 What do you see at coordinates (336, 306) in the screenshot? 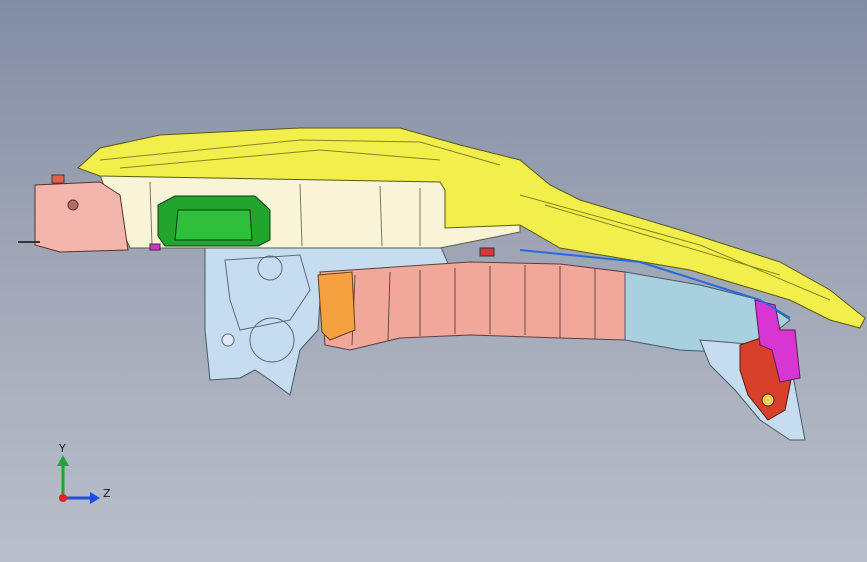
I see `orange-bracket-part` at bounding box center [336, 306].